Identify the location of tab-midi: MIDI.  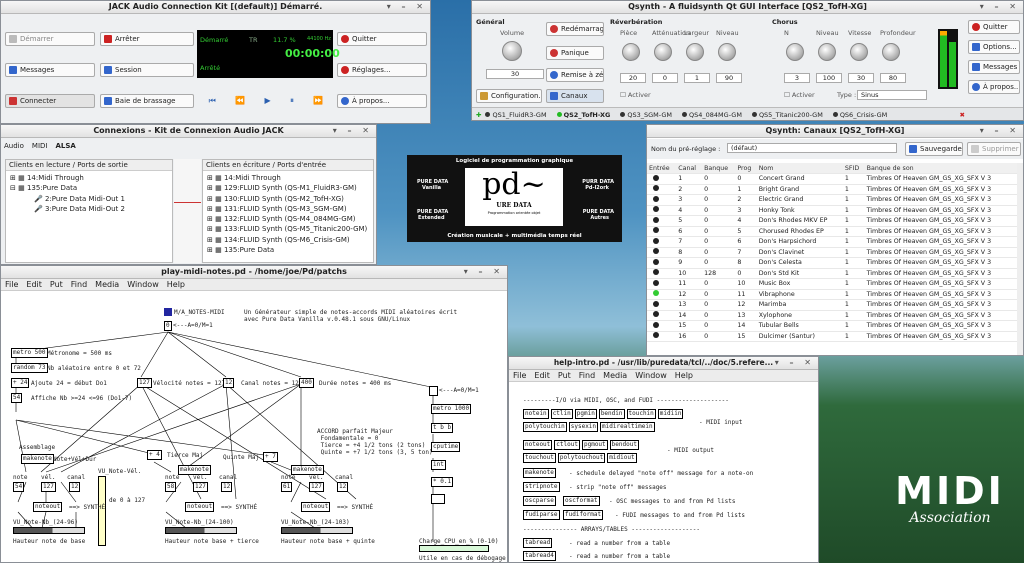
(40, 146).